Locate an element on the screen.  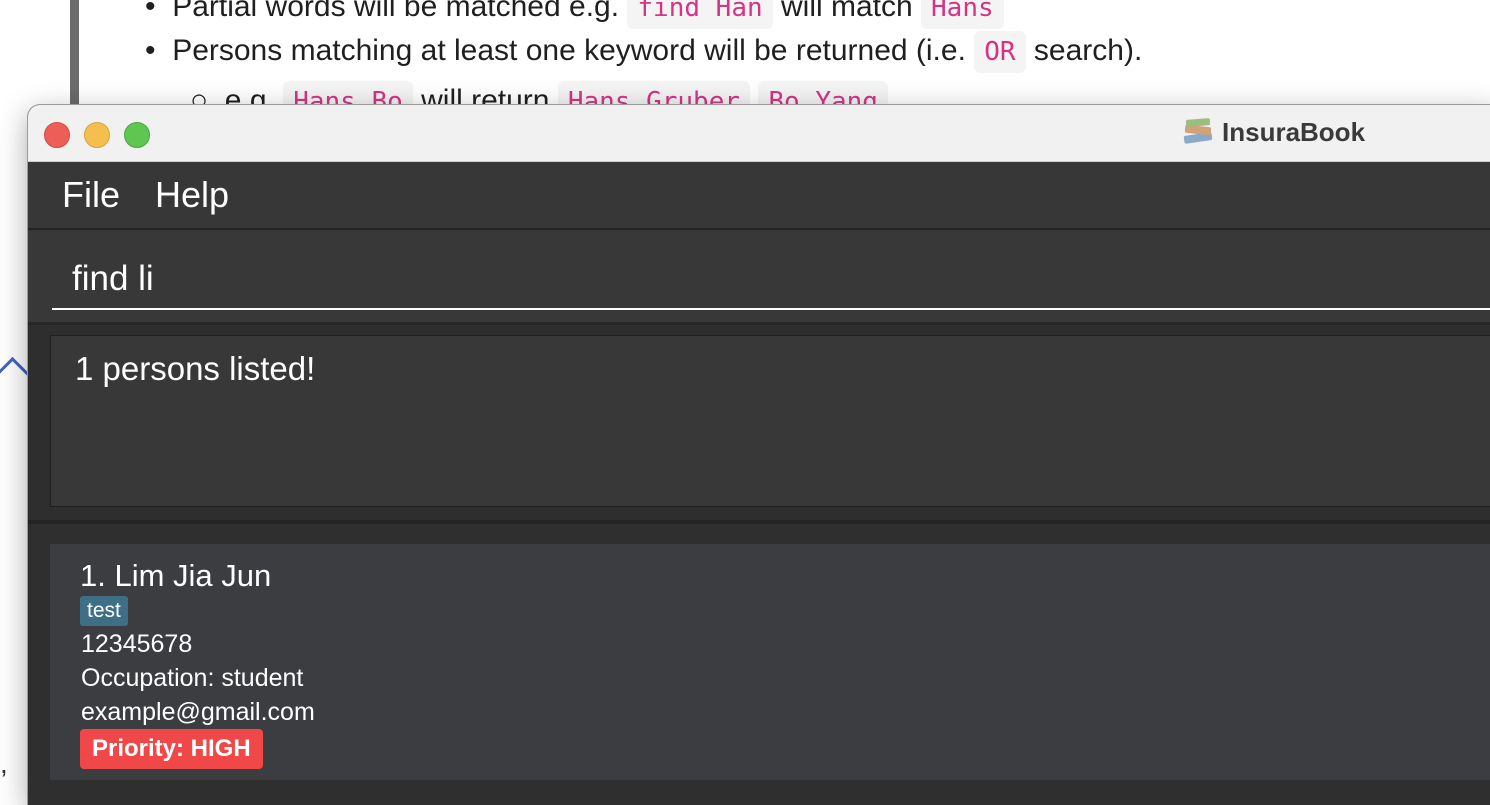
chevron-up-icon is located at coordinates (15, 374).